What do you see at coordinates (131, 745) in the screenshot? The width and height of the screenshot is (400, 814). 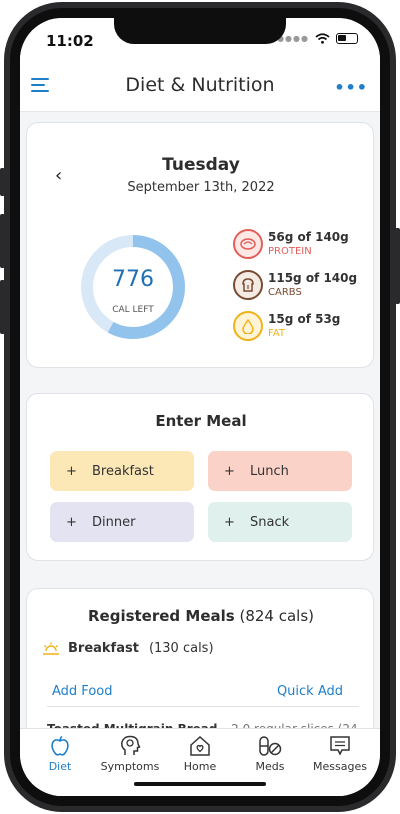 I see `head-icon` at bounding box center [131, 745].